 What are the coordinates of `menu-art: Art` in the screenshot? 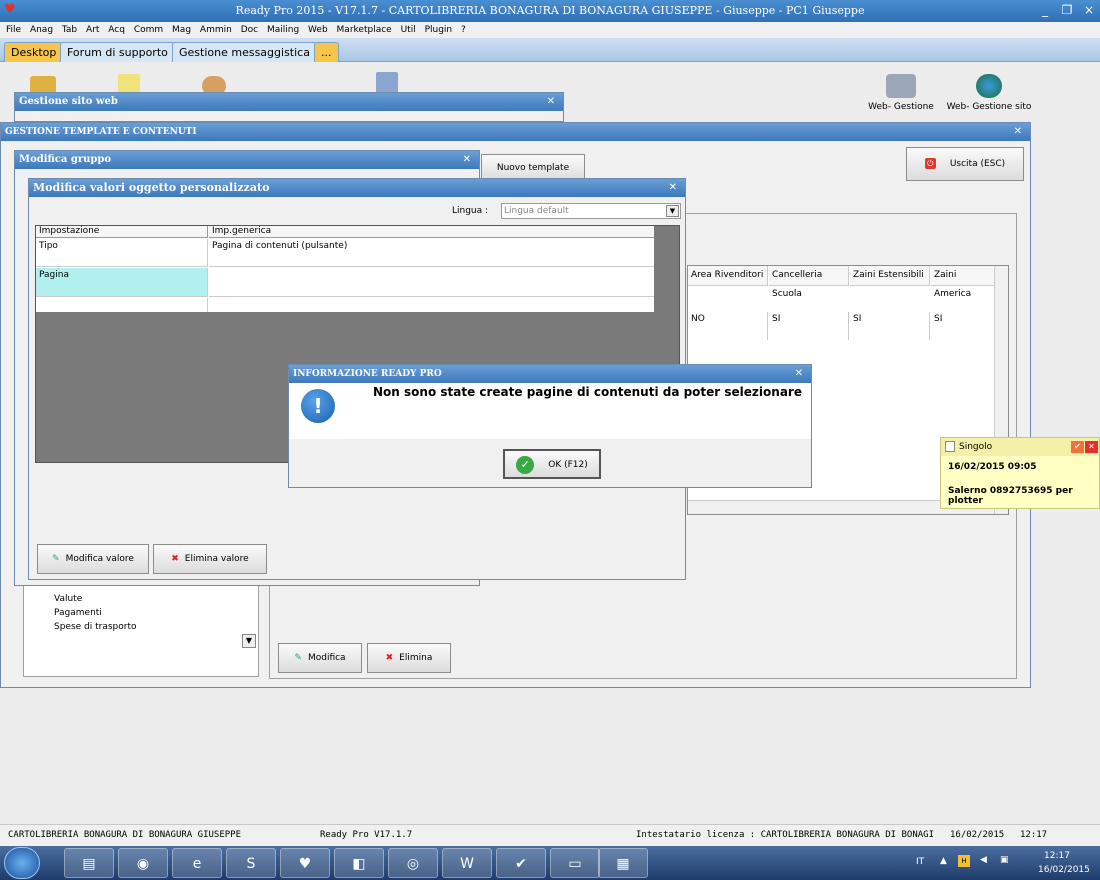 It's located at (92, 30).